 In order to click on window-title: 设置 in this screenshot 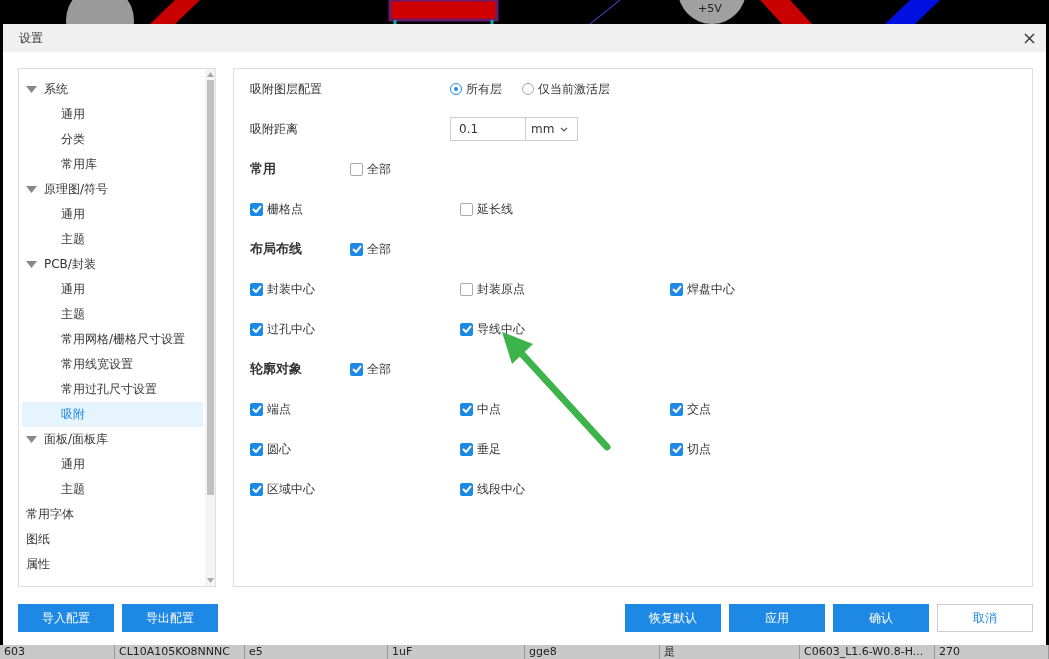, I will do `click(31, 38)`.